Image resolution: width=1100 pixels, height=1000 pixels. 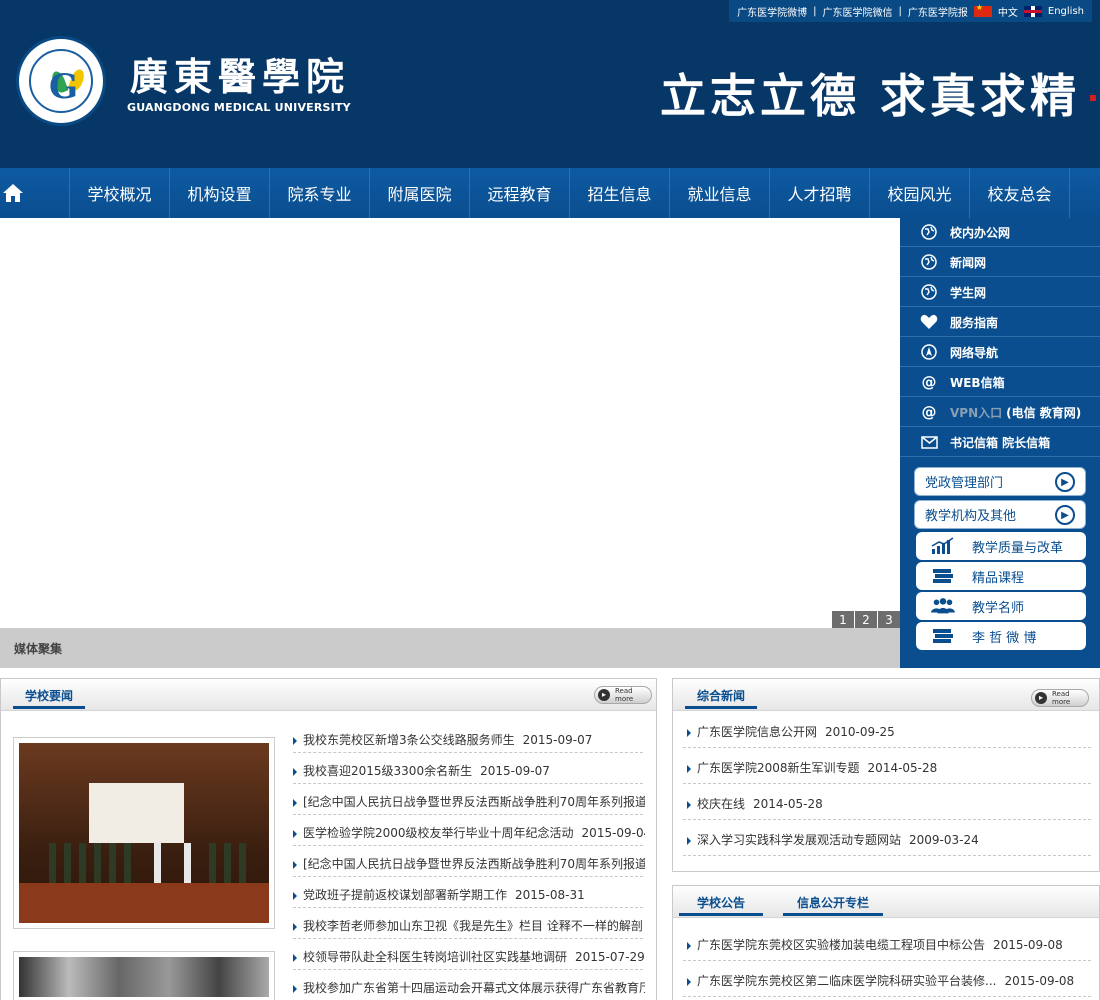 I want to click on arrow-right-icon: ▶, so click(x=1065, y=515).